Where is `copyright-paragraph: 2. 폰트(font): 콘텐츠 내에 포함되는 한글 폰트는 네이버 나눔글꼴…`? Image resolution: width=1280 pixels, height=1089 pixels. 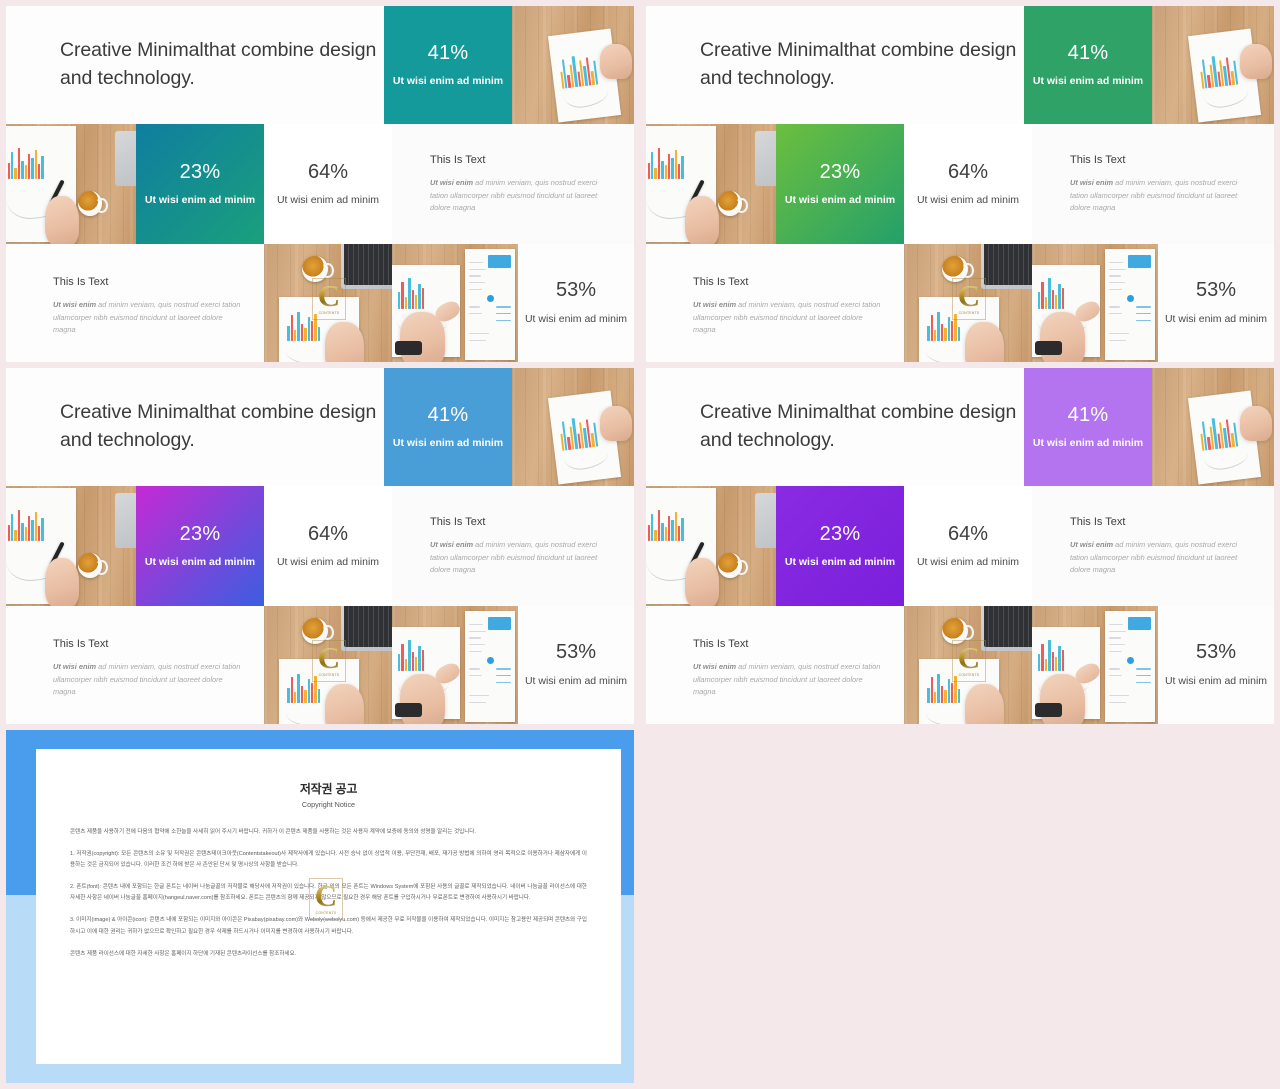 copyright-paragraph: 2. 폰트(font): 콘텐츠 내에 포함되는 한글 폰트는 네이버 나눔글꼴… is located at coordinates (328, 893).